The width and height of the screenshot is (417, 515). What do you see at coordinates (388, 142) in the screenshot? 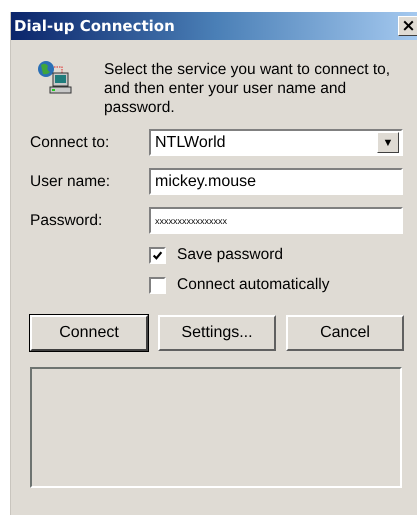
I see `caret-icon: ▼` at bounding box center [388, 142].